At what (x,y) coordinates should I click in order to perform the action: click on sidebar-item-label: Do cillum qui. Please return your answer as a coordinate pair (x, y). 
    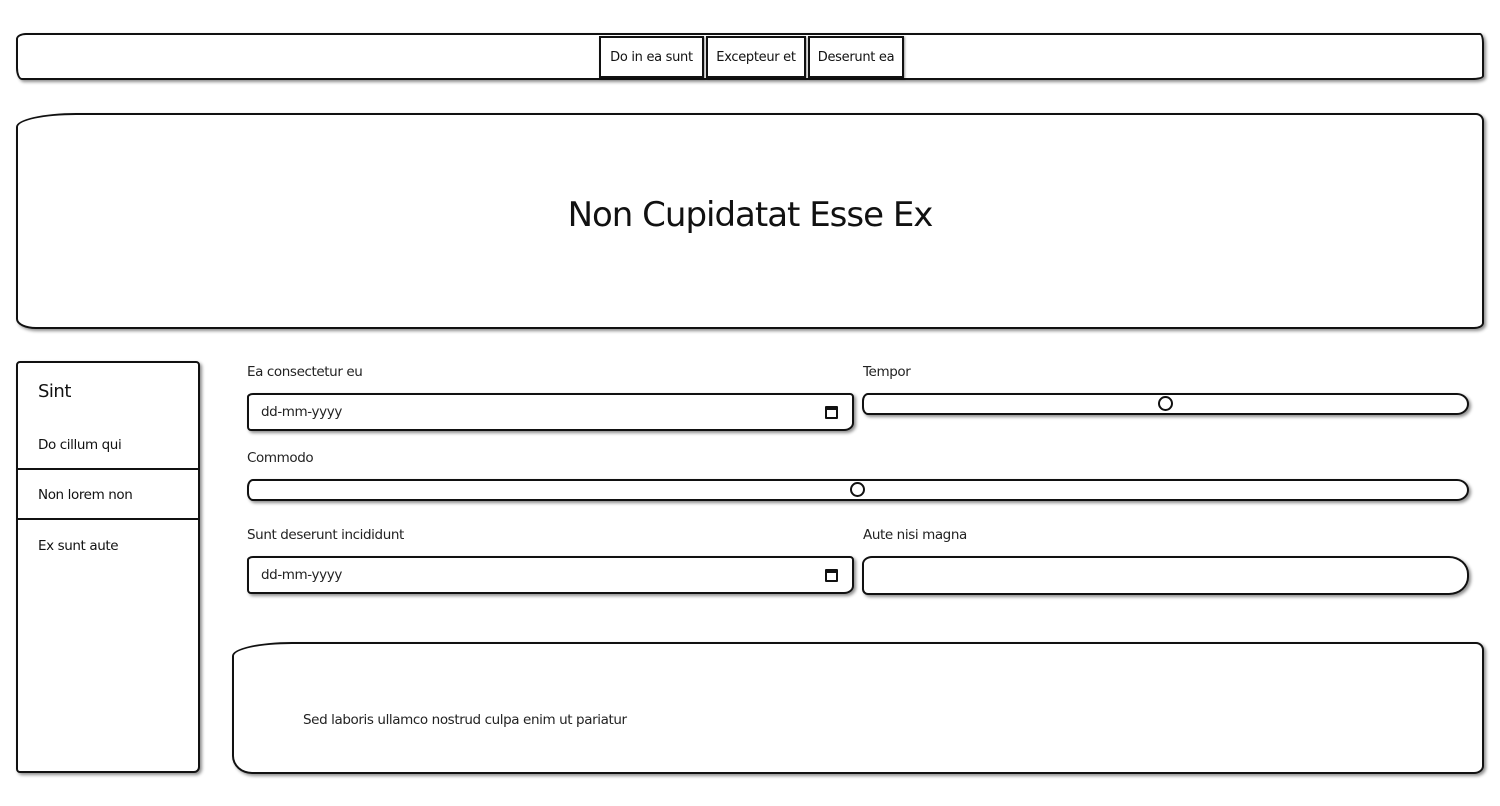
    Looking at the image, I should click on (80, 444).